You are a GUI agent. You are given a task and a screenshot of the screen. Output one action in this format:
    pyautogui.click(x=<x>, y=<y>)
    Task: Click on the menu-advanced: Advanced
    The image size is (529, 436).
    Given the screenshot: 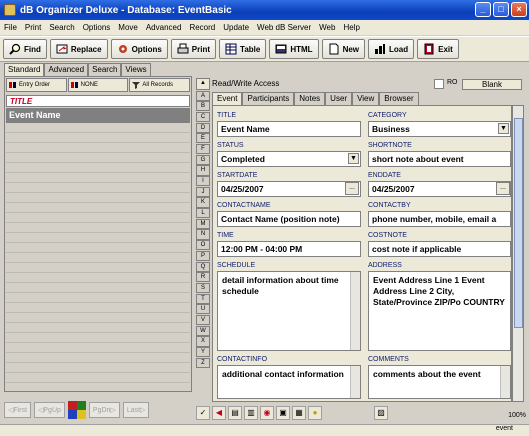 What is the action you would take?
    pyautogui.click(x=164, y=27)
    